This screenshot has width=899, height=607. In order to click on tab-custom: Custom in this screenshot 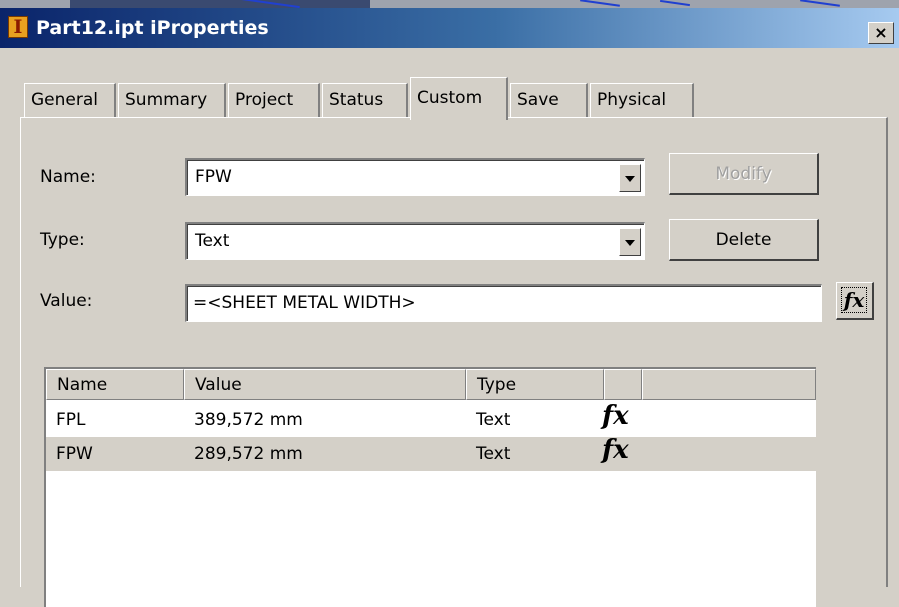, I will do `click(459, 98)`.